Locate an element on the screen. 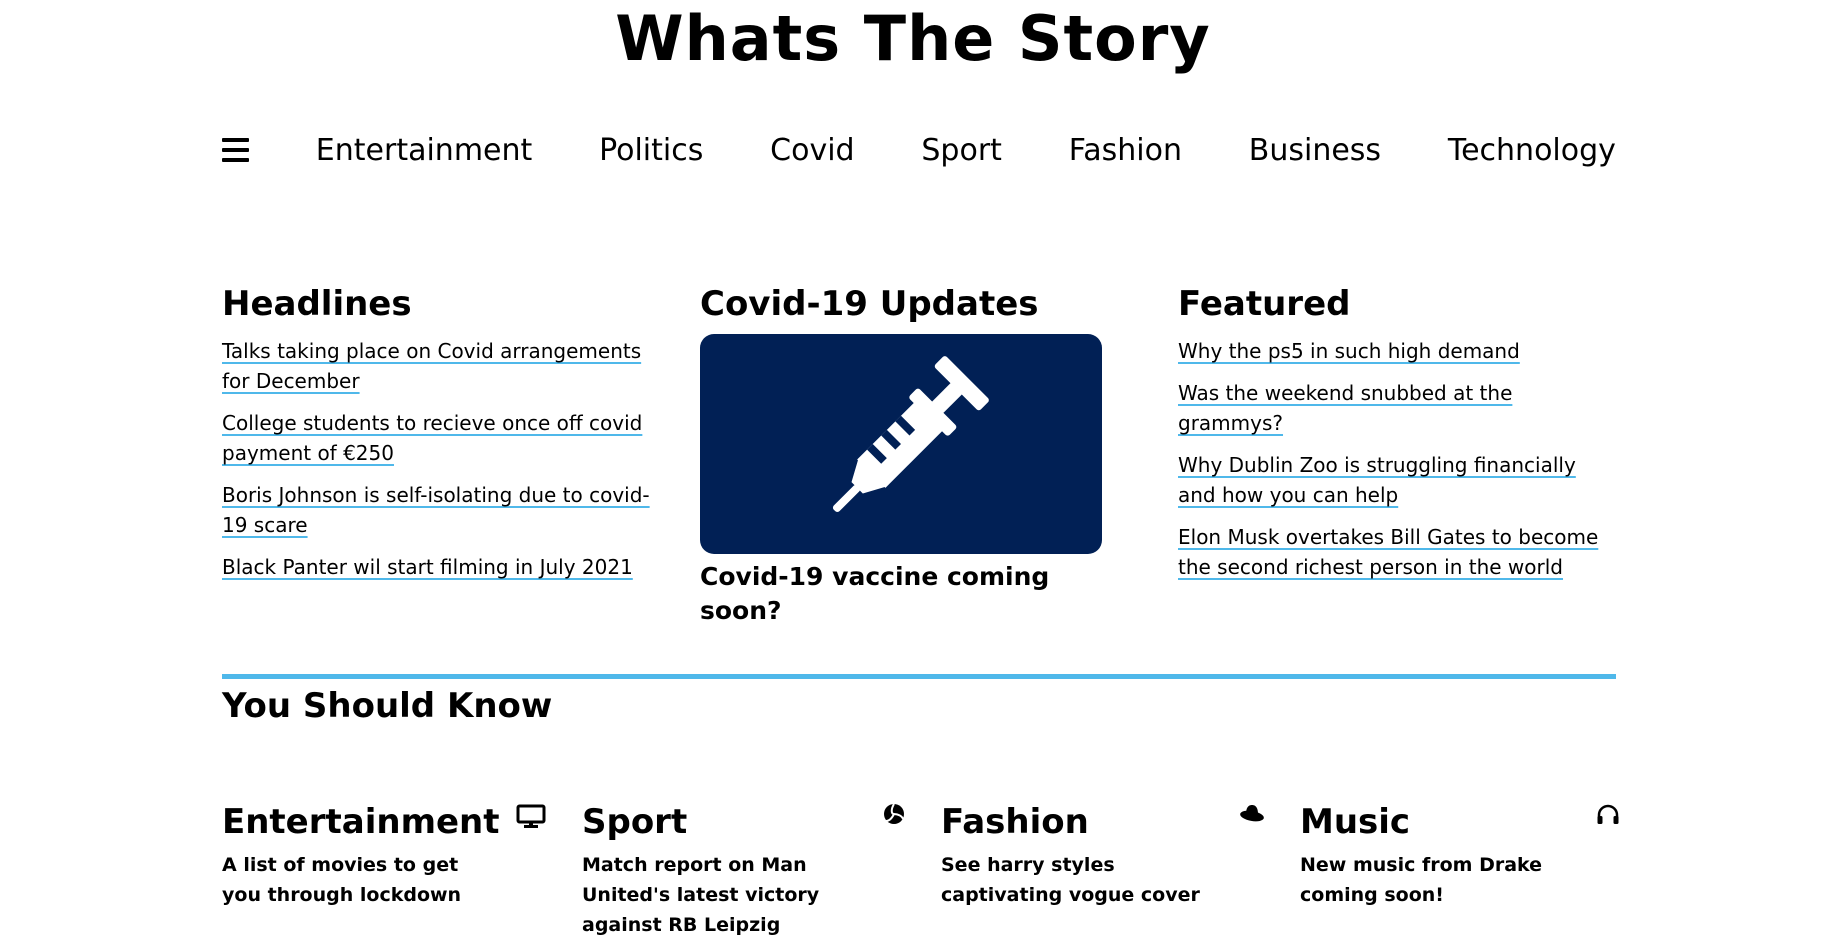 This screenshot has height=940, width=1826. category-card-music: Music New music from Drake coming soon! is located at coordinates (1459, 855).